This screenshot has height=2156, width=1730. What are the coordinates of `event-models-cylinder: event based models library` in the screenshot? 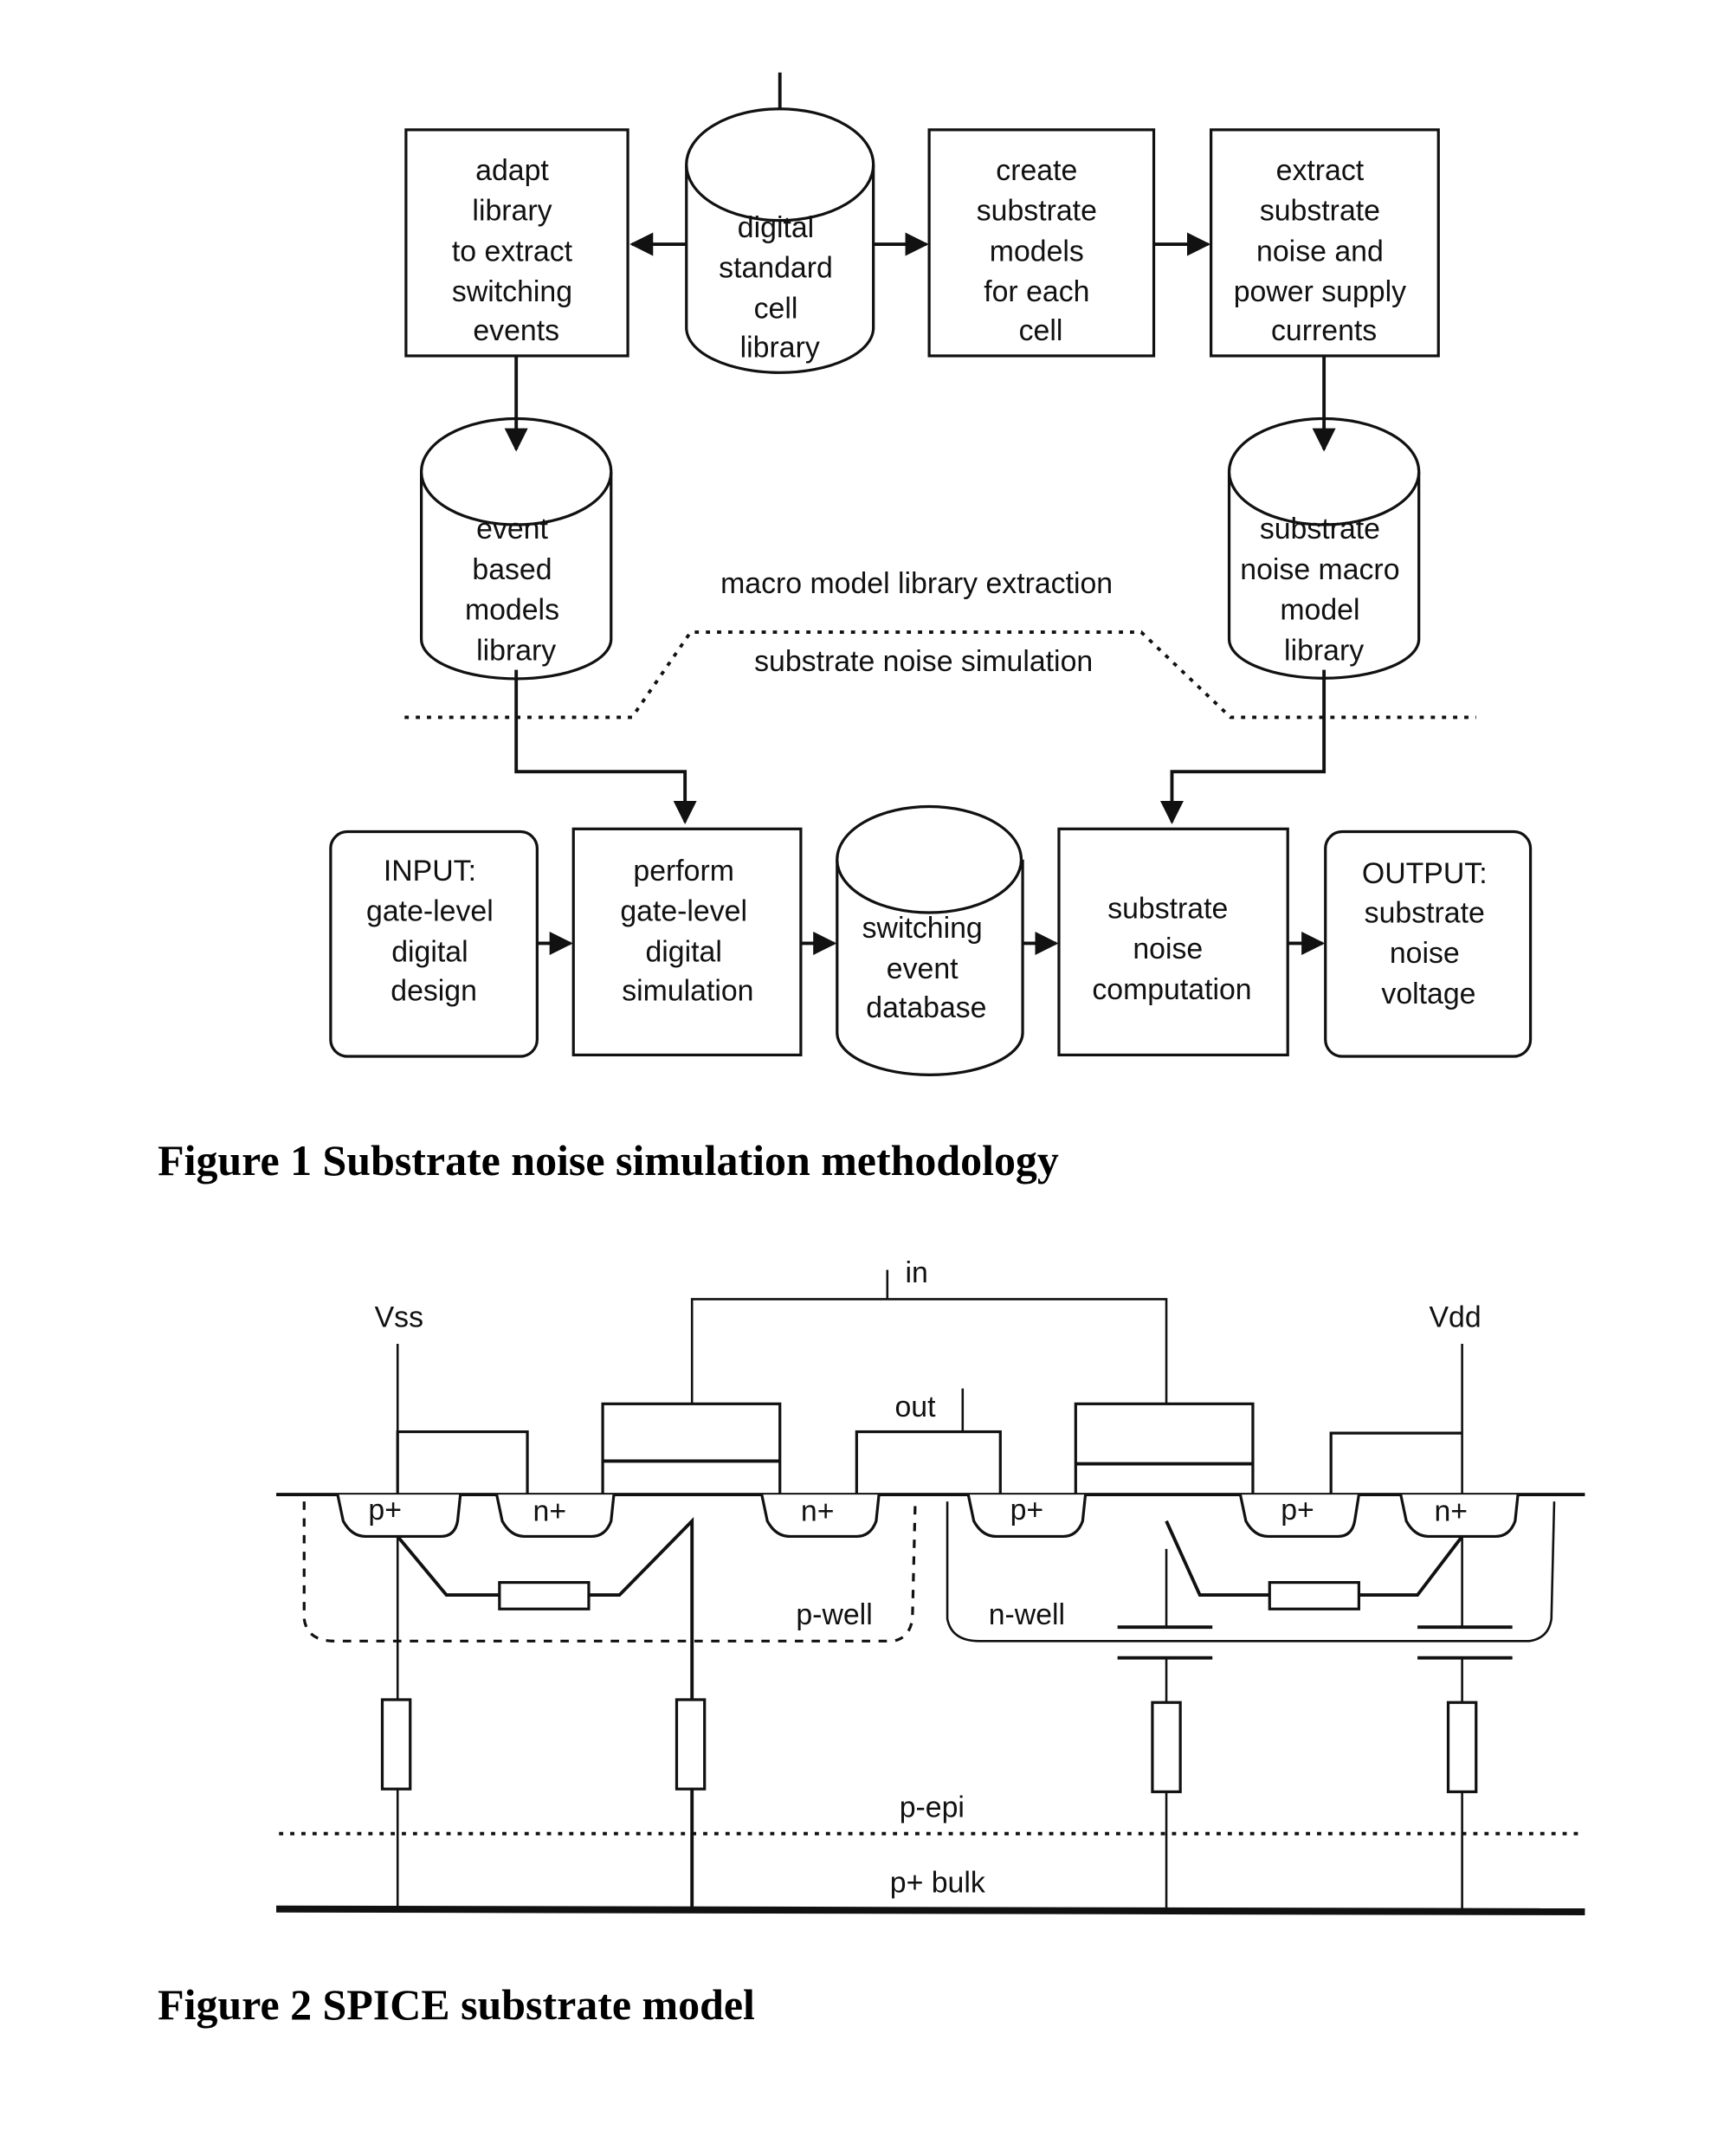 It's located at (516, 548).